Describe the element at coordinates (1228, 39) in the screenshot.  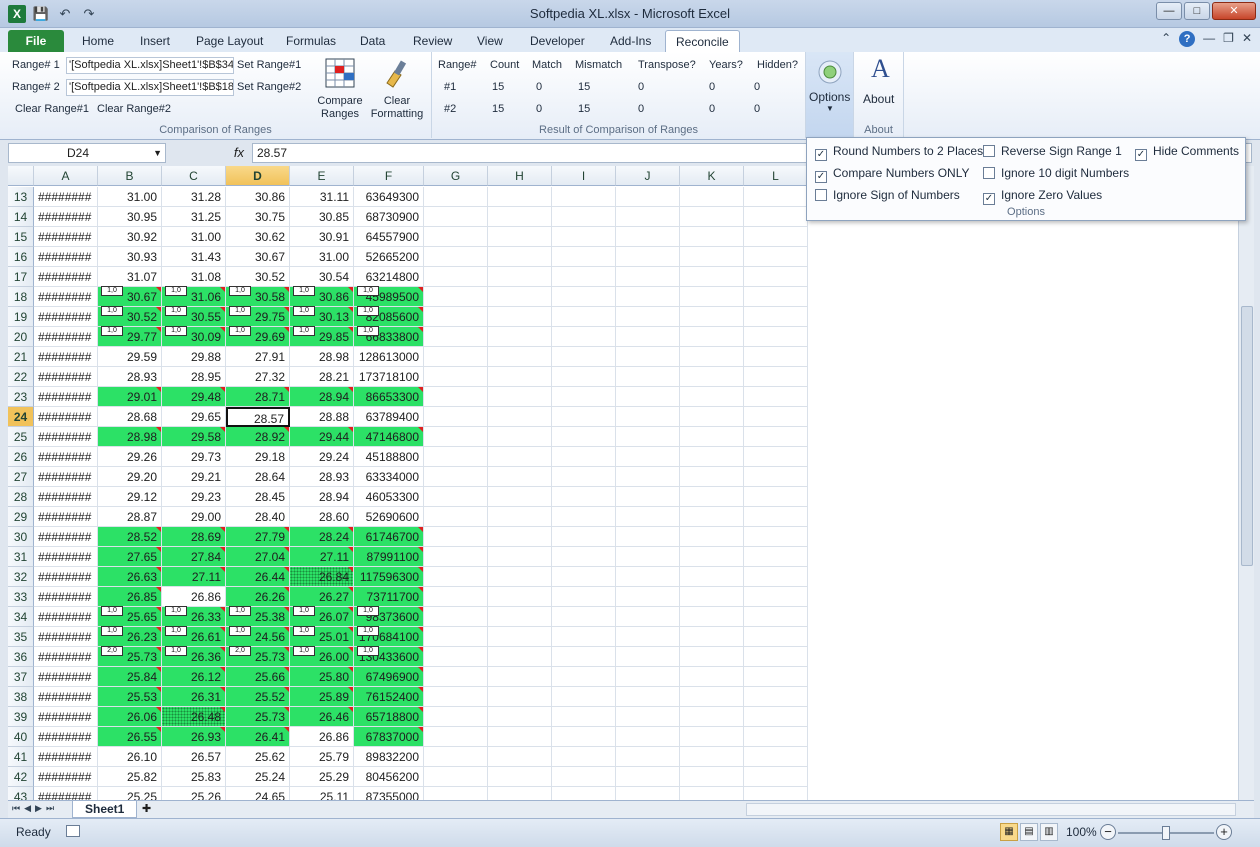
I see `workbook-restore-icon: ❐` at that location.